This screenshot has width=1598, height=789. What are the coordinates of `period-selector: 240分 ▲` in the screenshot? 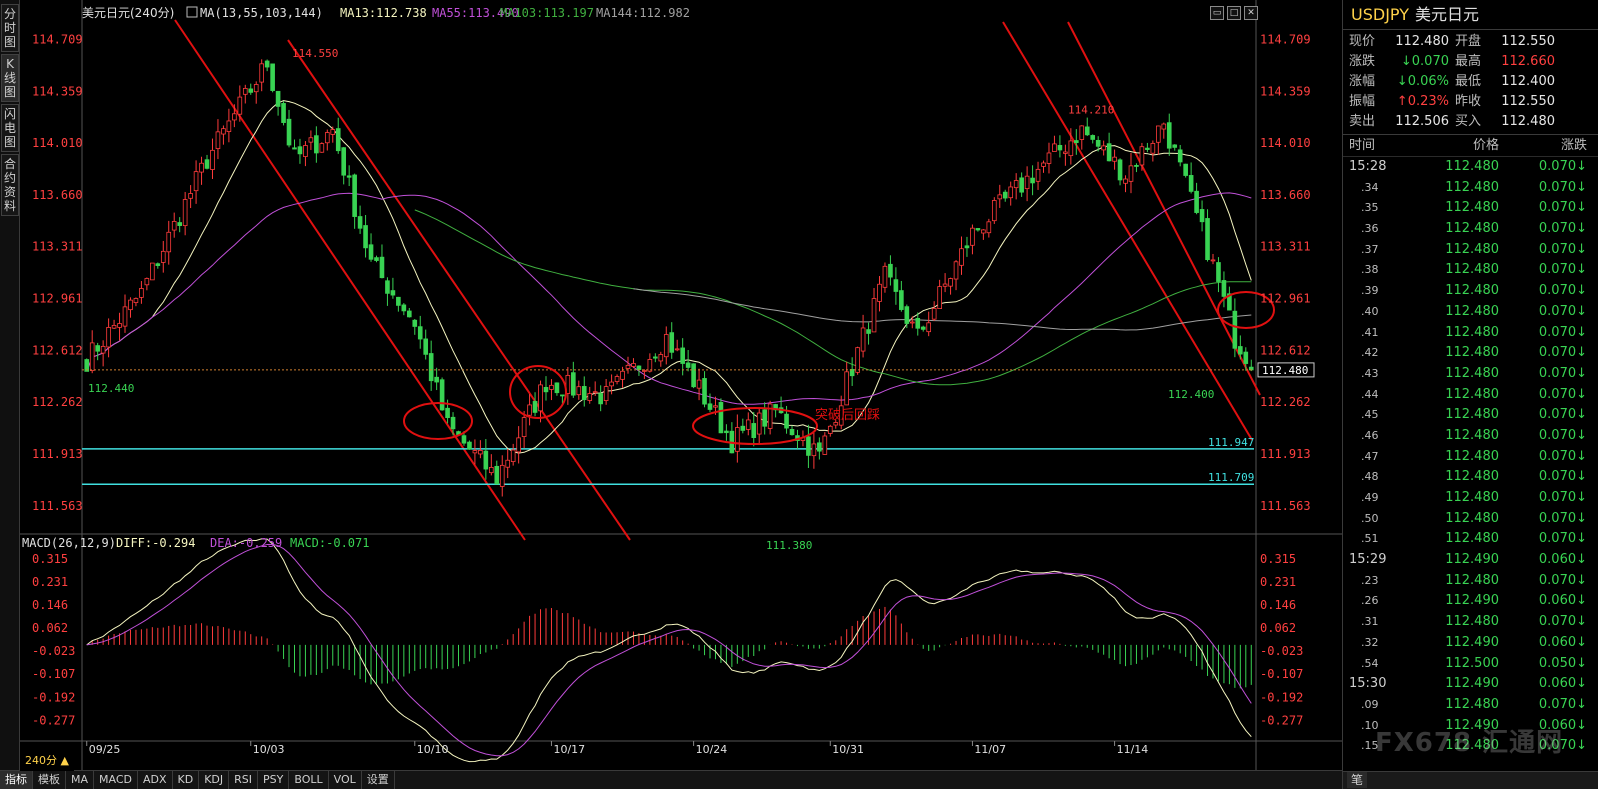 It's located at (47, 761).